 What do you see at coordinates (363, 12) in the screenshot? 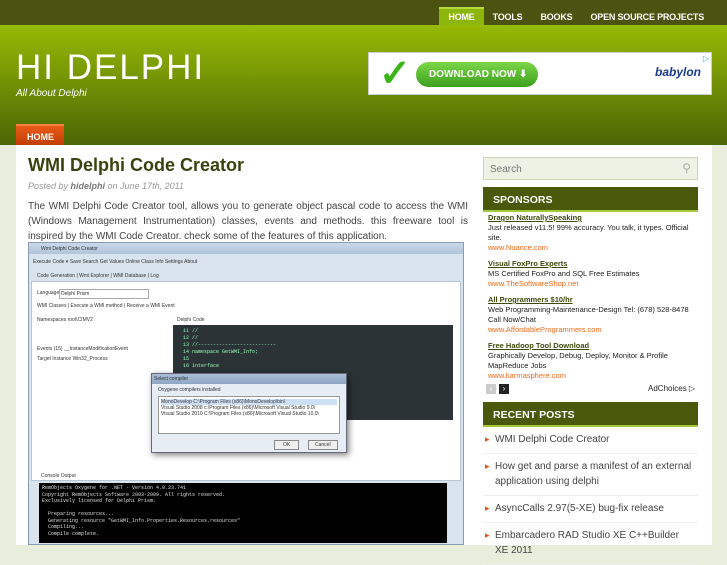
I see `top-bar: HOME TOOLS BOOKS OPEN SOURCE PROJECTS` at bounding box center [363, 12].